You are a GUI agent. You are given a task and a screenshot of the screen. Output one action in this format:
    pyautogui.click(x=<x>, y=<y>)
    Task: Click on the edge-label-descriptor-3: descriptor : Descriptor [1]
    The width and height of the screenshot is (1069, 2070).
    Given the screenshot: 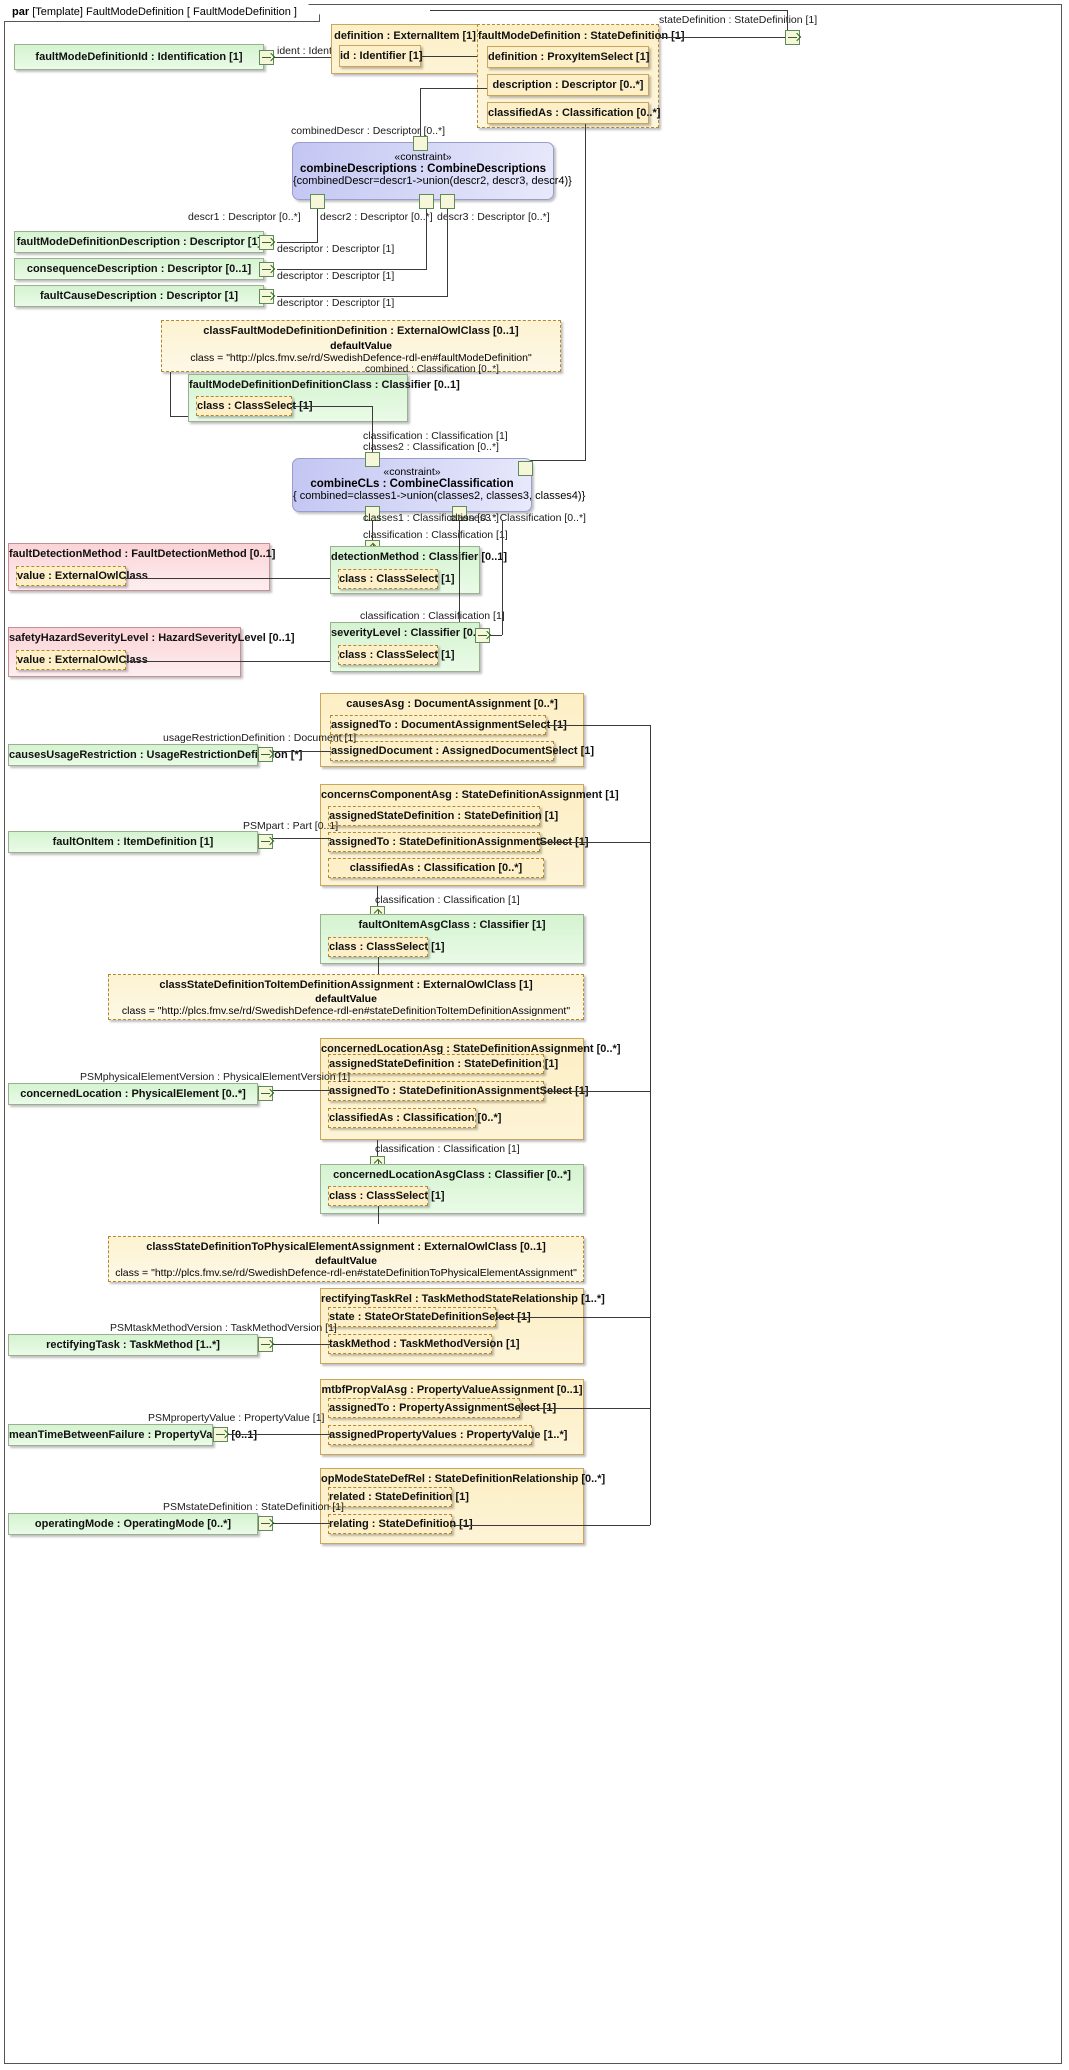 What is the action you would take?
    pyautogui.click(x=336, y=303)
    